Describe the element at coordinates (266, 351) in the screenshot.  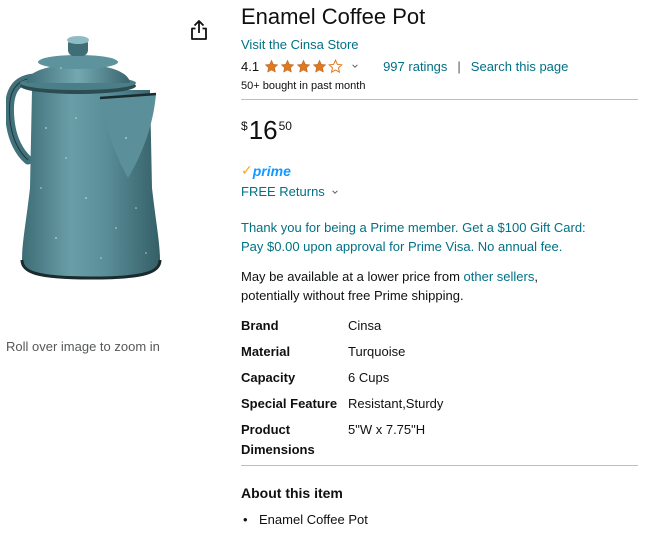
I see `spec-label: Material` at that location.